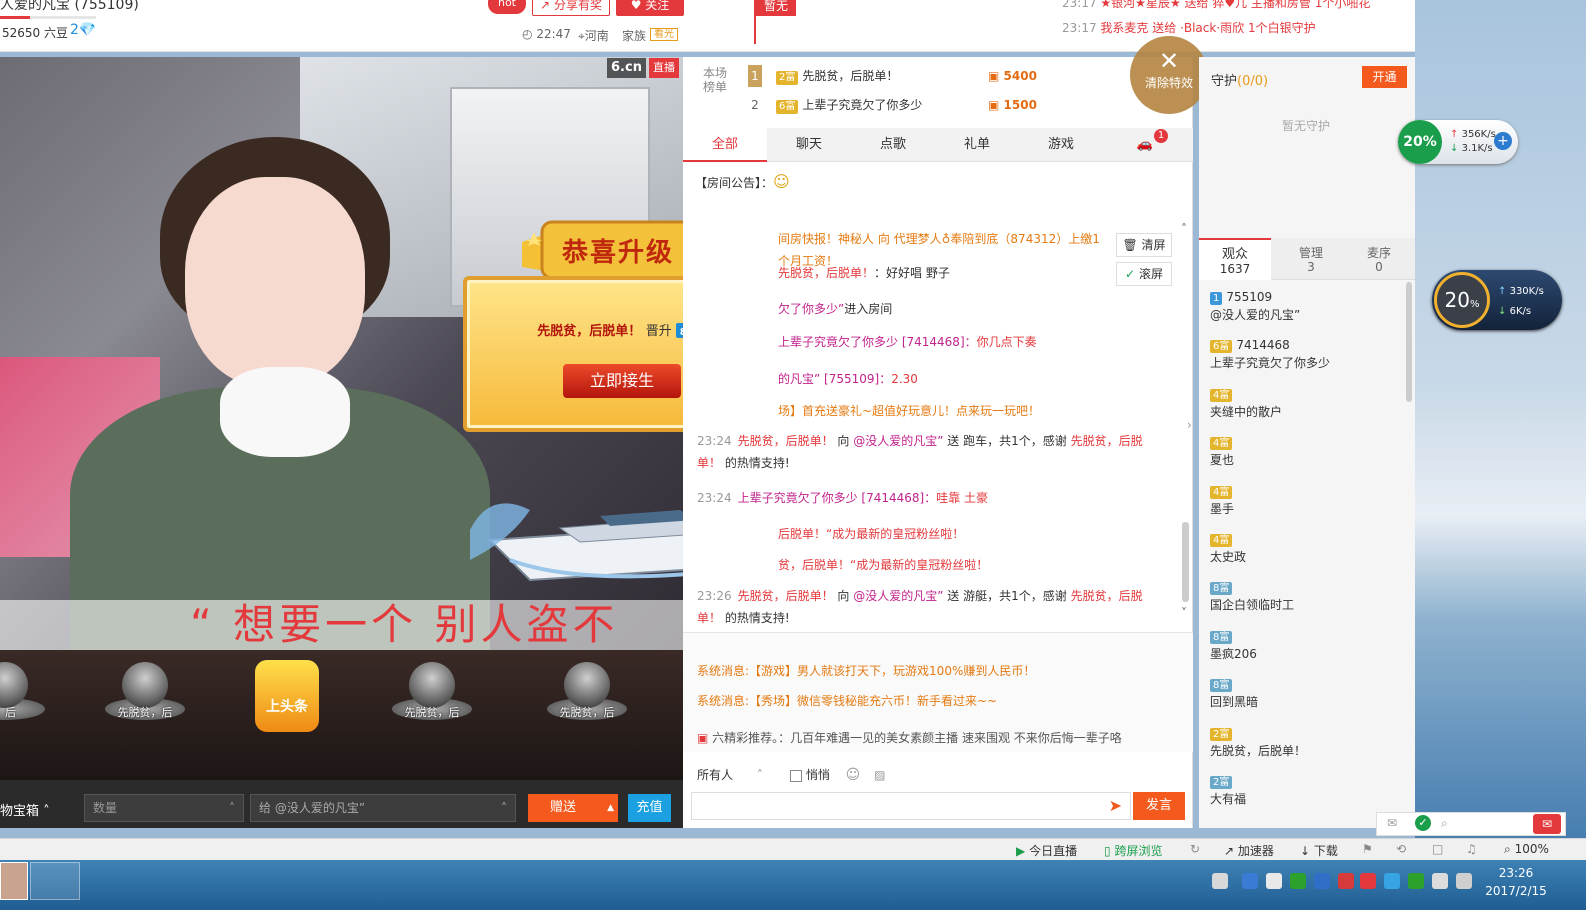 Image resolution: width=1586 pixels, height=910 pixels. Describe the element at coordinates (664, 34) in the screenshot. I see `family-tag: 看光` at that location.